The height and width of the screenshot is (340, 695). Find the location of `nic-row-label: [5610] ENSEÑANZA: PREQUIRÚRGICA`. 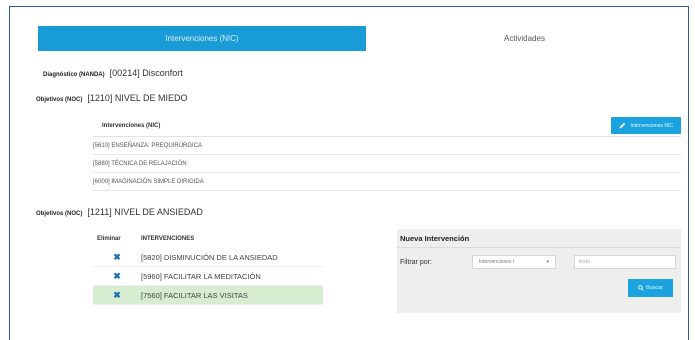

nic-row-label: [5610] ENSEÑANZA: PREQUIRÚRGICA is located at coordinates (148, 145).